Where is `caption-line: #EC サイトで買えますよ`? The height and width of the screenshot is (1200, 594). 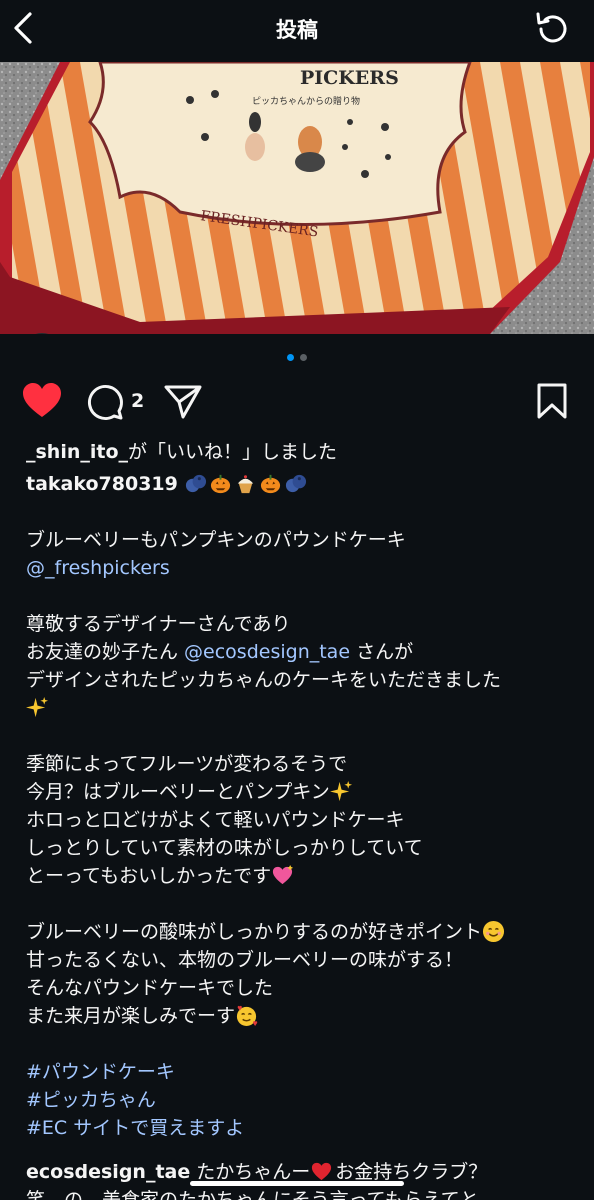
caption-line: #EC サイトで買えますよ is located at coordinates (306, 1128).